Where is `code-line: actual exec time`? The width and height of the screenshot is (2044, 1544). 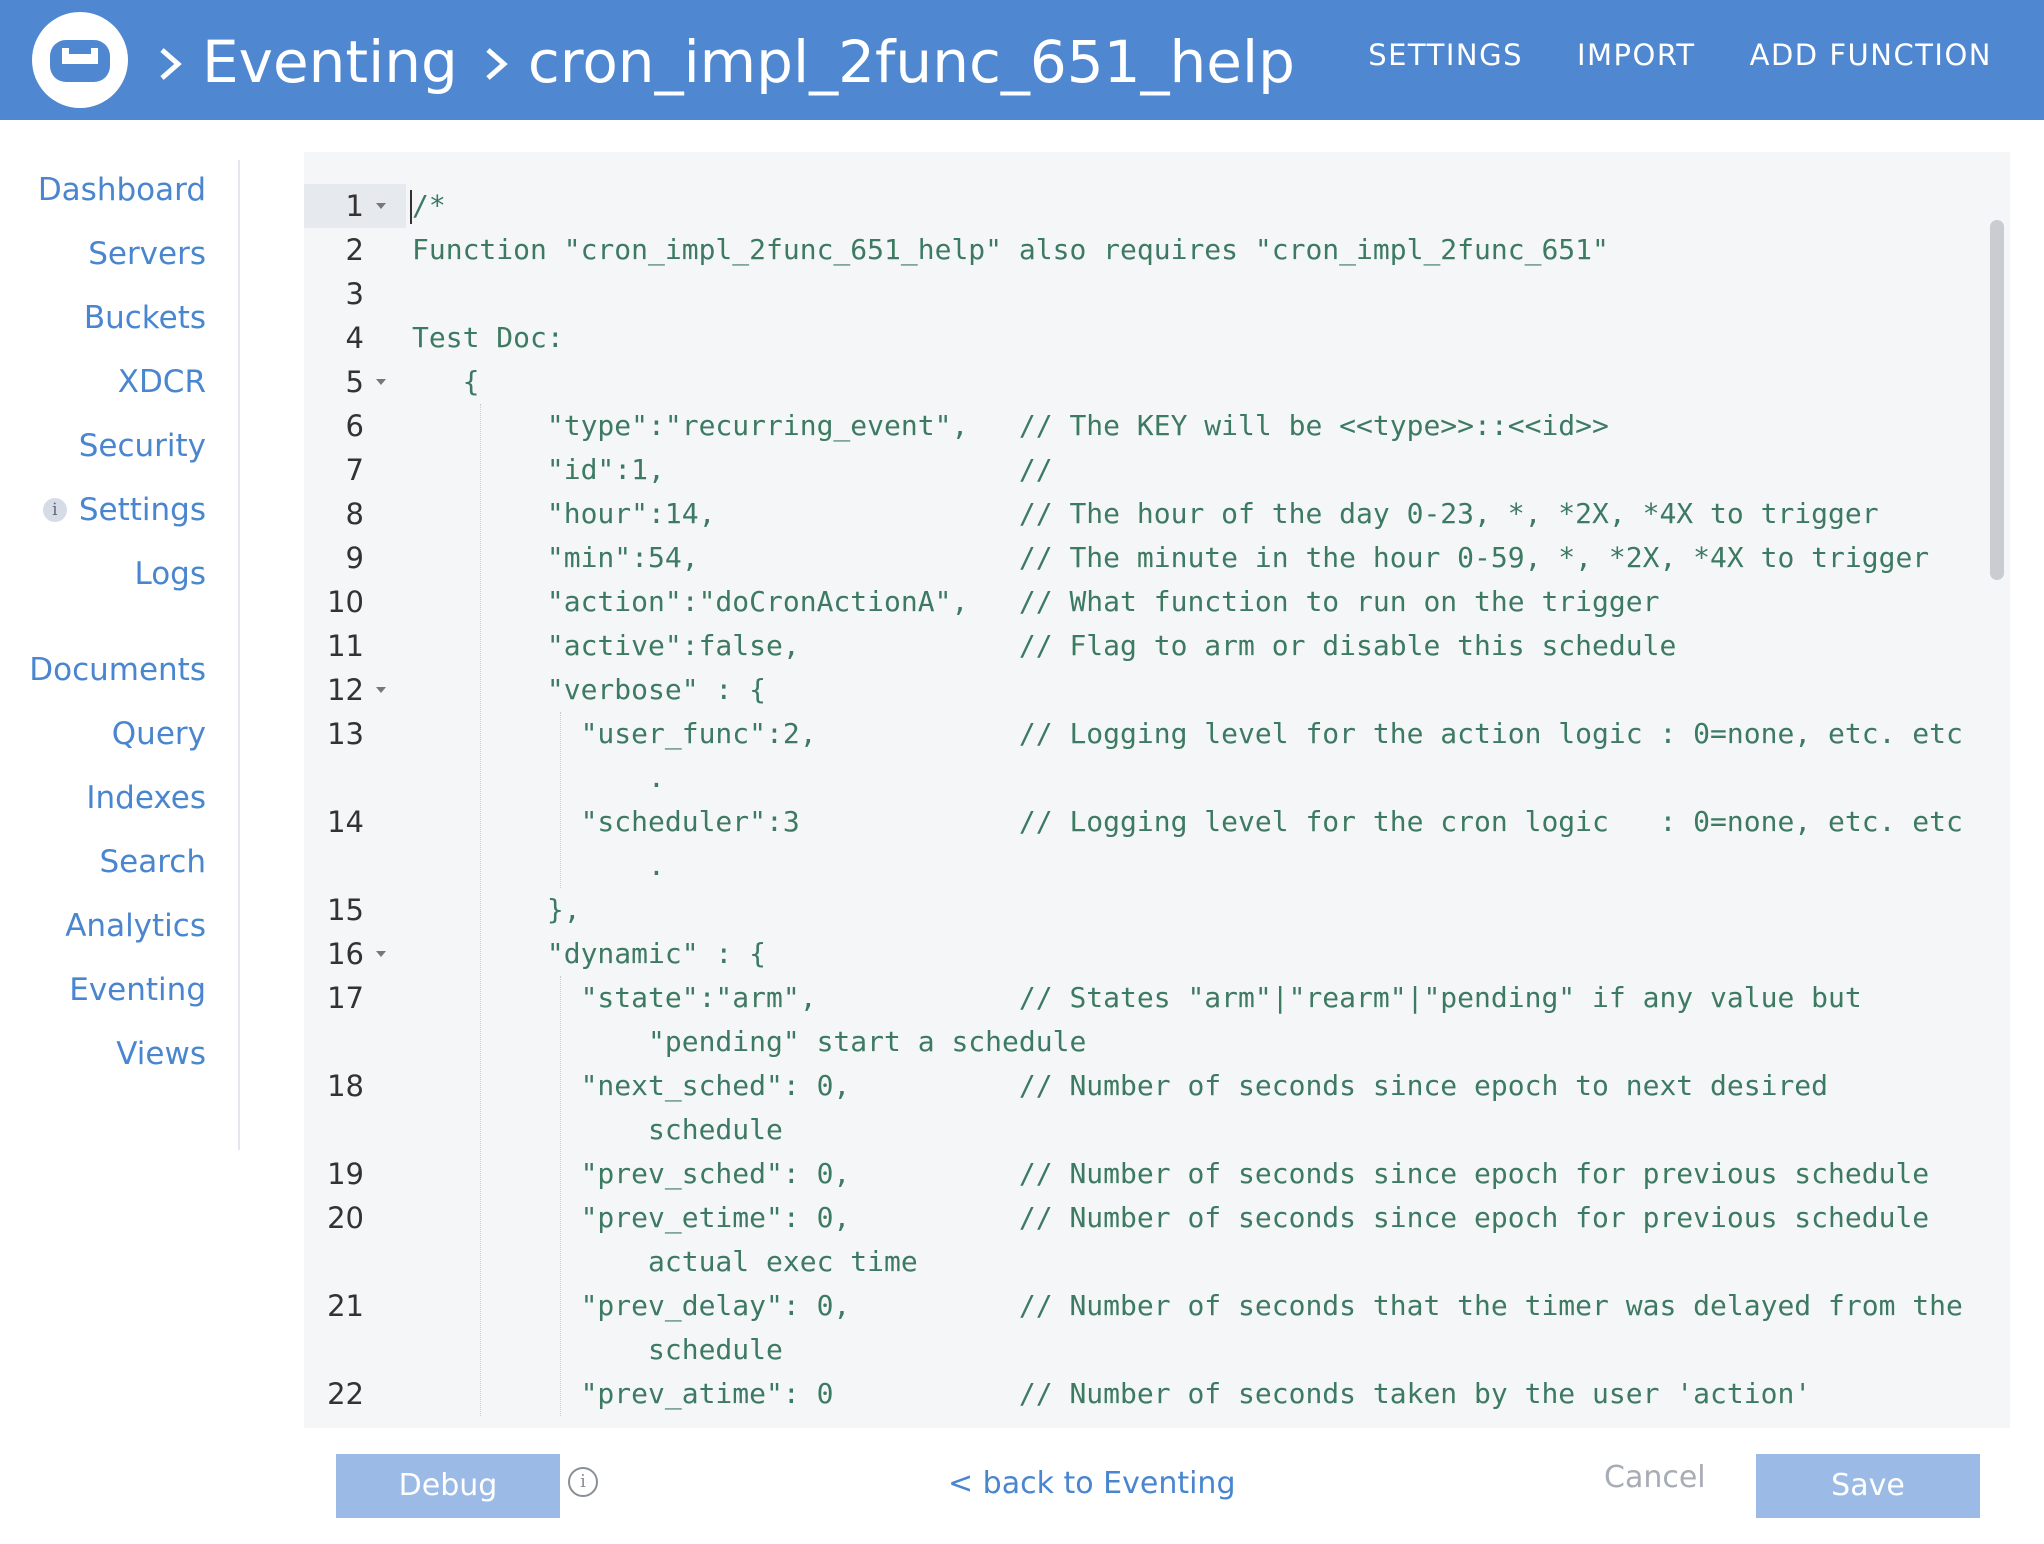 code-line: actual exec time is located at coordinates (665, 1261).